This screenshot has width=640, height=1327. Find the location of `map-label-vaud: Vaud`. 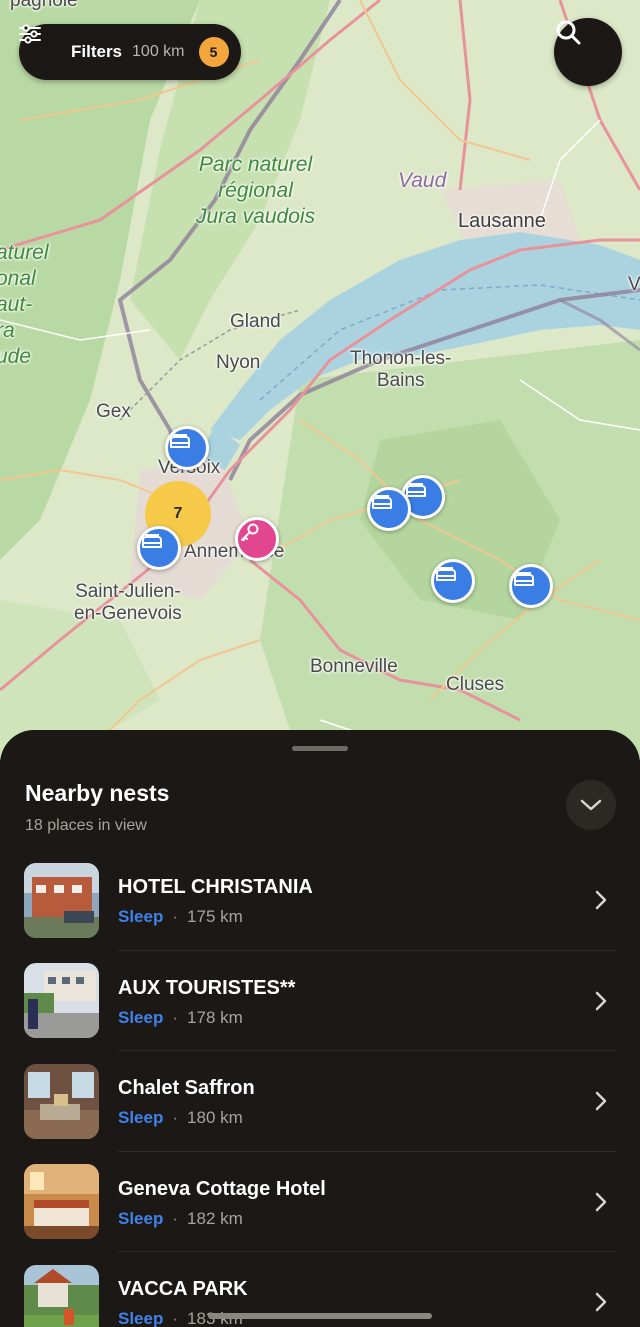

map-label-vaud: Vaud is located at coordinates (422, 180).